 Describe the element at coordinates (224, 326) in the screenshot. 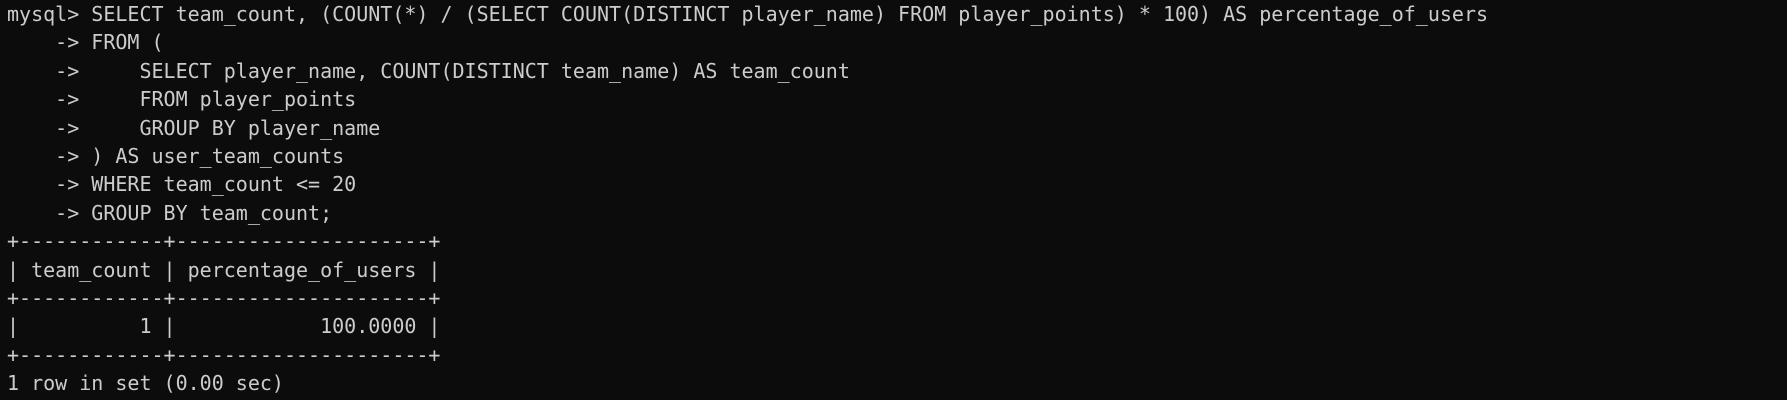

I see `result-table-row: | 1 | 100.0000 |` at that location.